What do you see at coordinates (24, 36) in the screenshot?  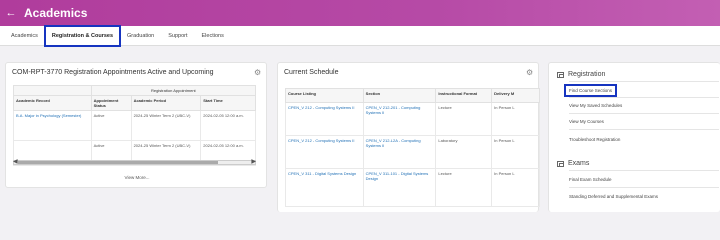 I see `tab-academics: Academics` at bounding box center [24, 36].